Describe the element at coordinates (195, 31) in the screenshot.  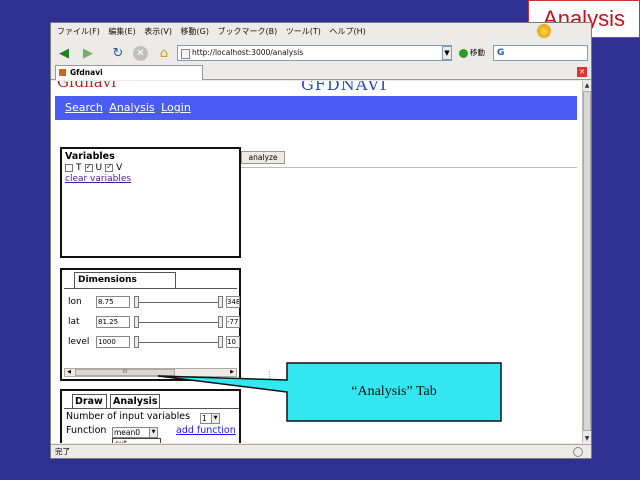
I see `menu-go: 移動(G)` at that location.